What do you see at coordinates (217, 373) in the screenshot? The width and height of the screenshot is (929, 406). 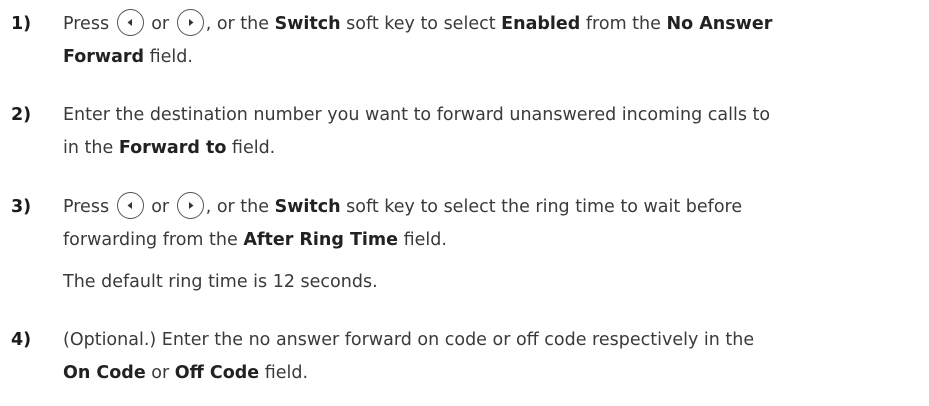 I see `field-name: Off Code` at bounding box center [217, 373].